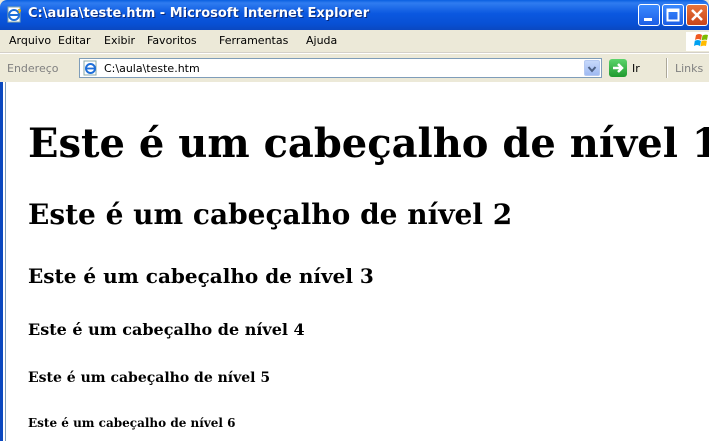  Describe the element at coordinates (33, 68) in the screenshot. I see `address-label: Endereço` at that location.